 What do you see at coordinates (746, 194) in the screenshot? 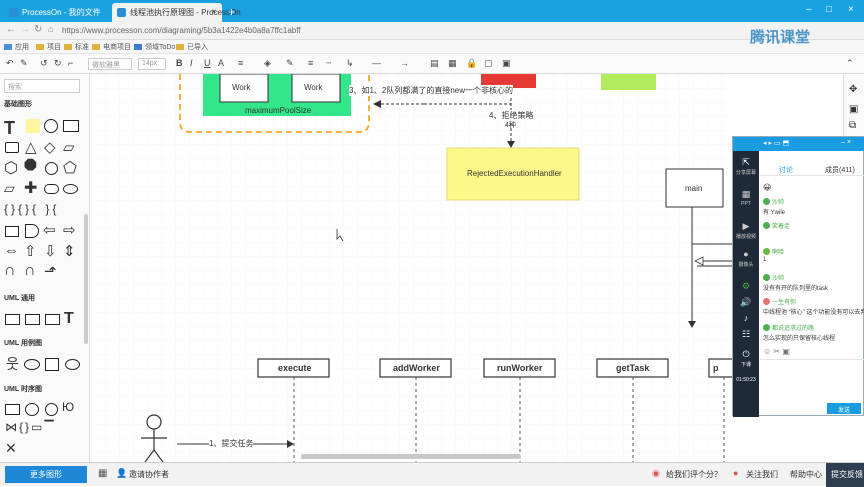
I see `ppt-icon: ▦` at bounding box center [746, 194].